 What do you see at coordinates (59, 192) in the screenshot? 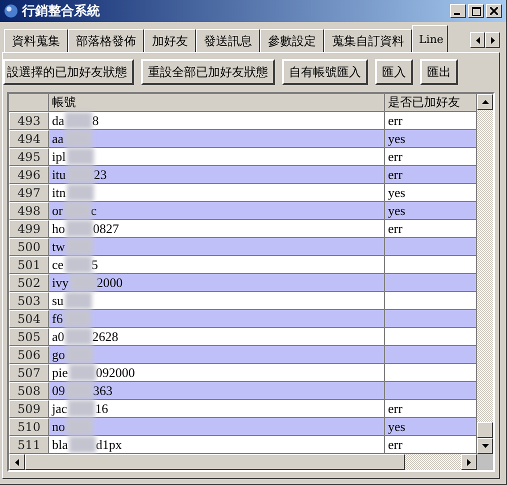
I see `account-text: itn` at bounding box center [59, 192].